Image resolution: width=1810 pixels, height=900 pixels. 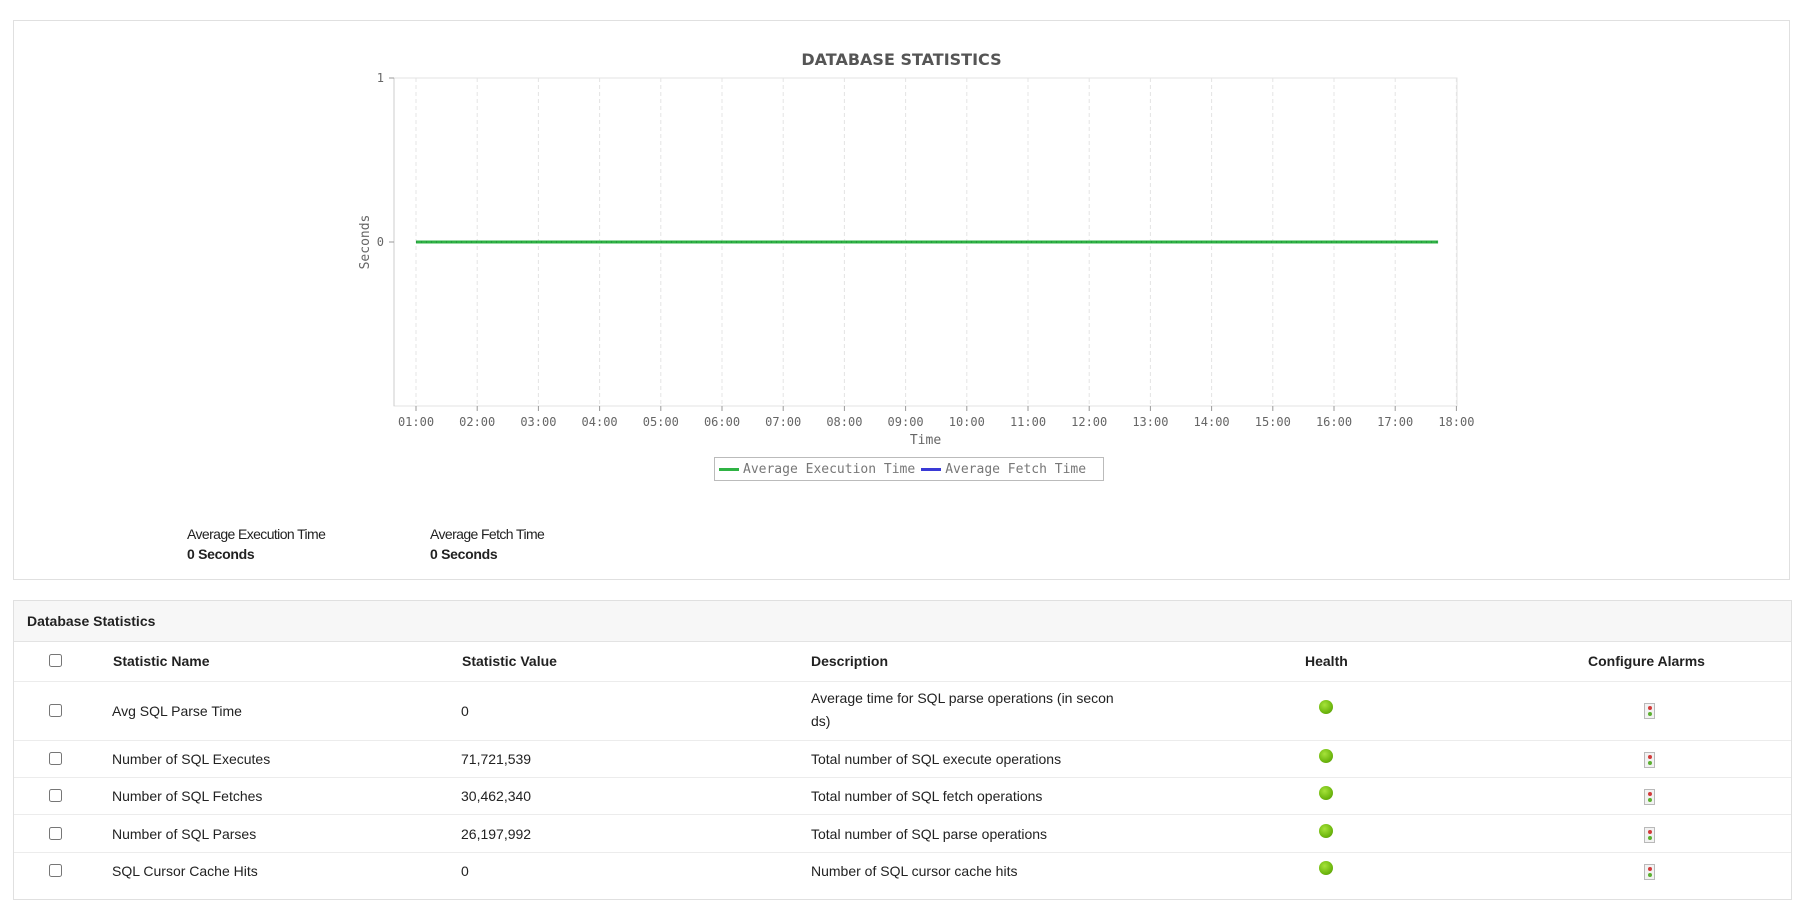 What do you see at coordinates (487, 544) in the screenshot?
I see `summary-fetch-time: Average Fetch Time 0 Seconds` at bounding box center [487, 544].